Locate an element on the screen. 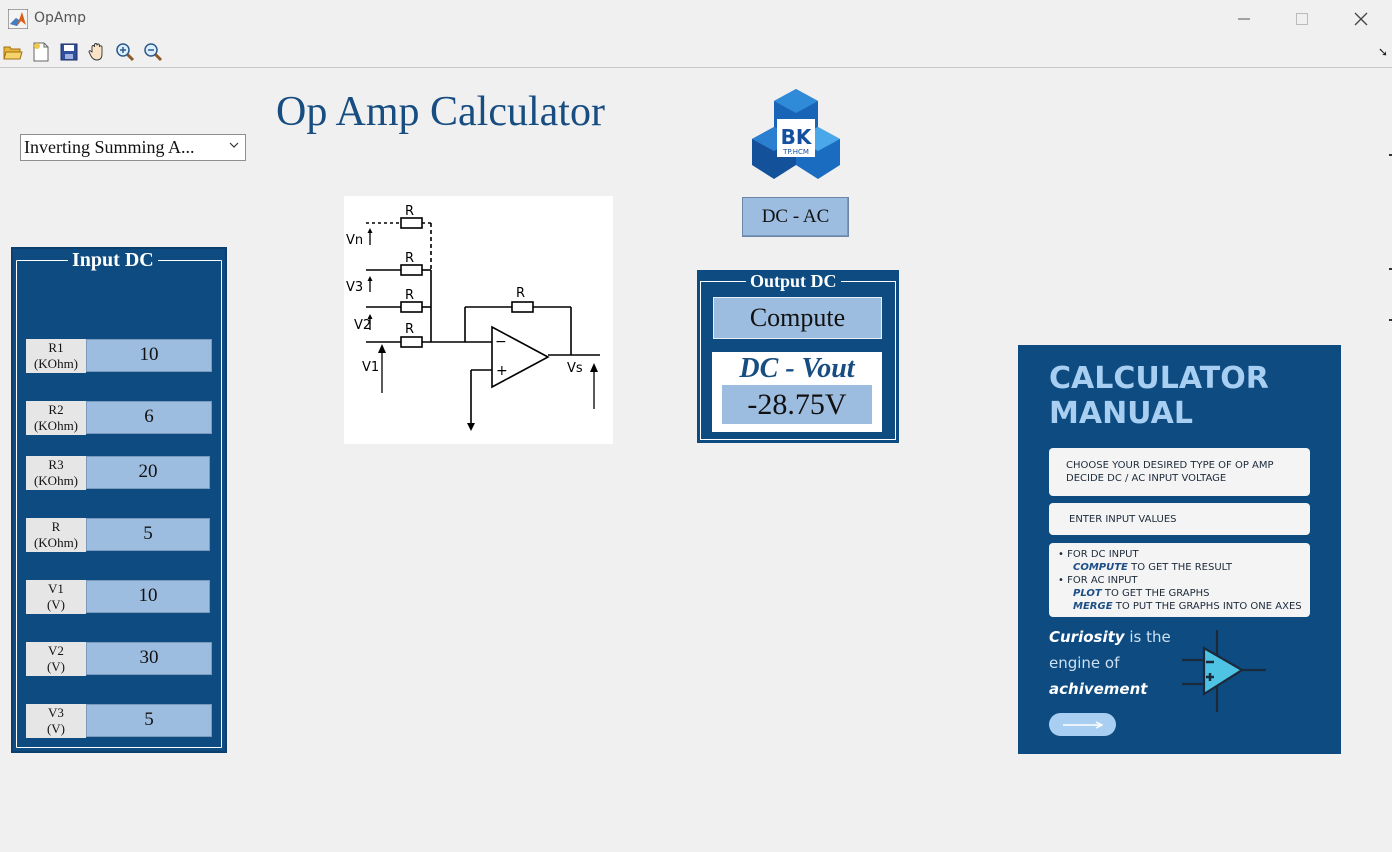  open-folder-icon is located at coordinates (13, 53).